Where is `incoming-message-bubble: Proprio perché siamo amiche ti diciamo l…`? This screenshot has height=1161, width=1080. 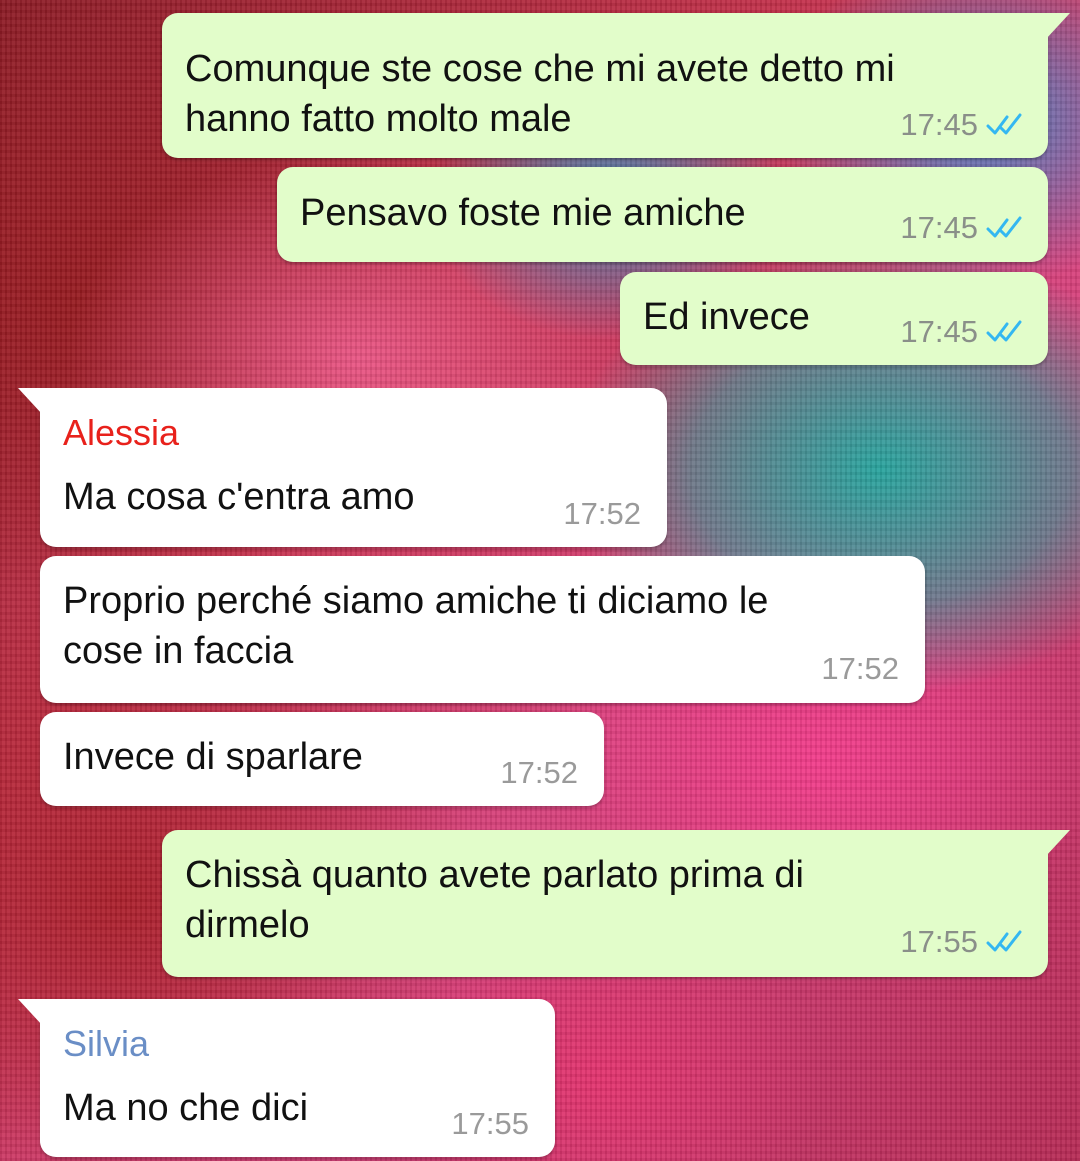
incoming-message-bubble: Proprio perché siamo amiche ti diciamo l… is located at coordinates (482, 629).